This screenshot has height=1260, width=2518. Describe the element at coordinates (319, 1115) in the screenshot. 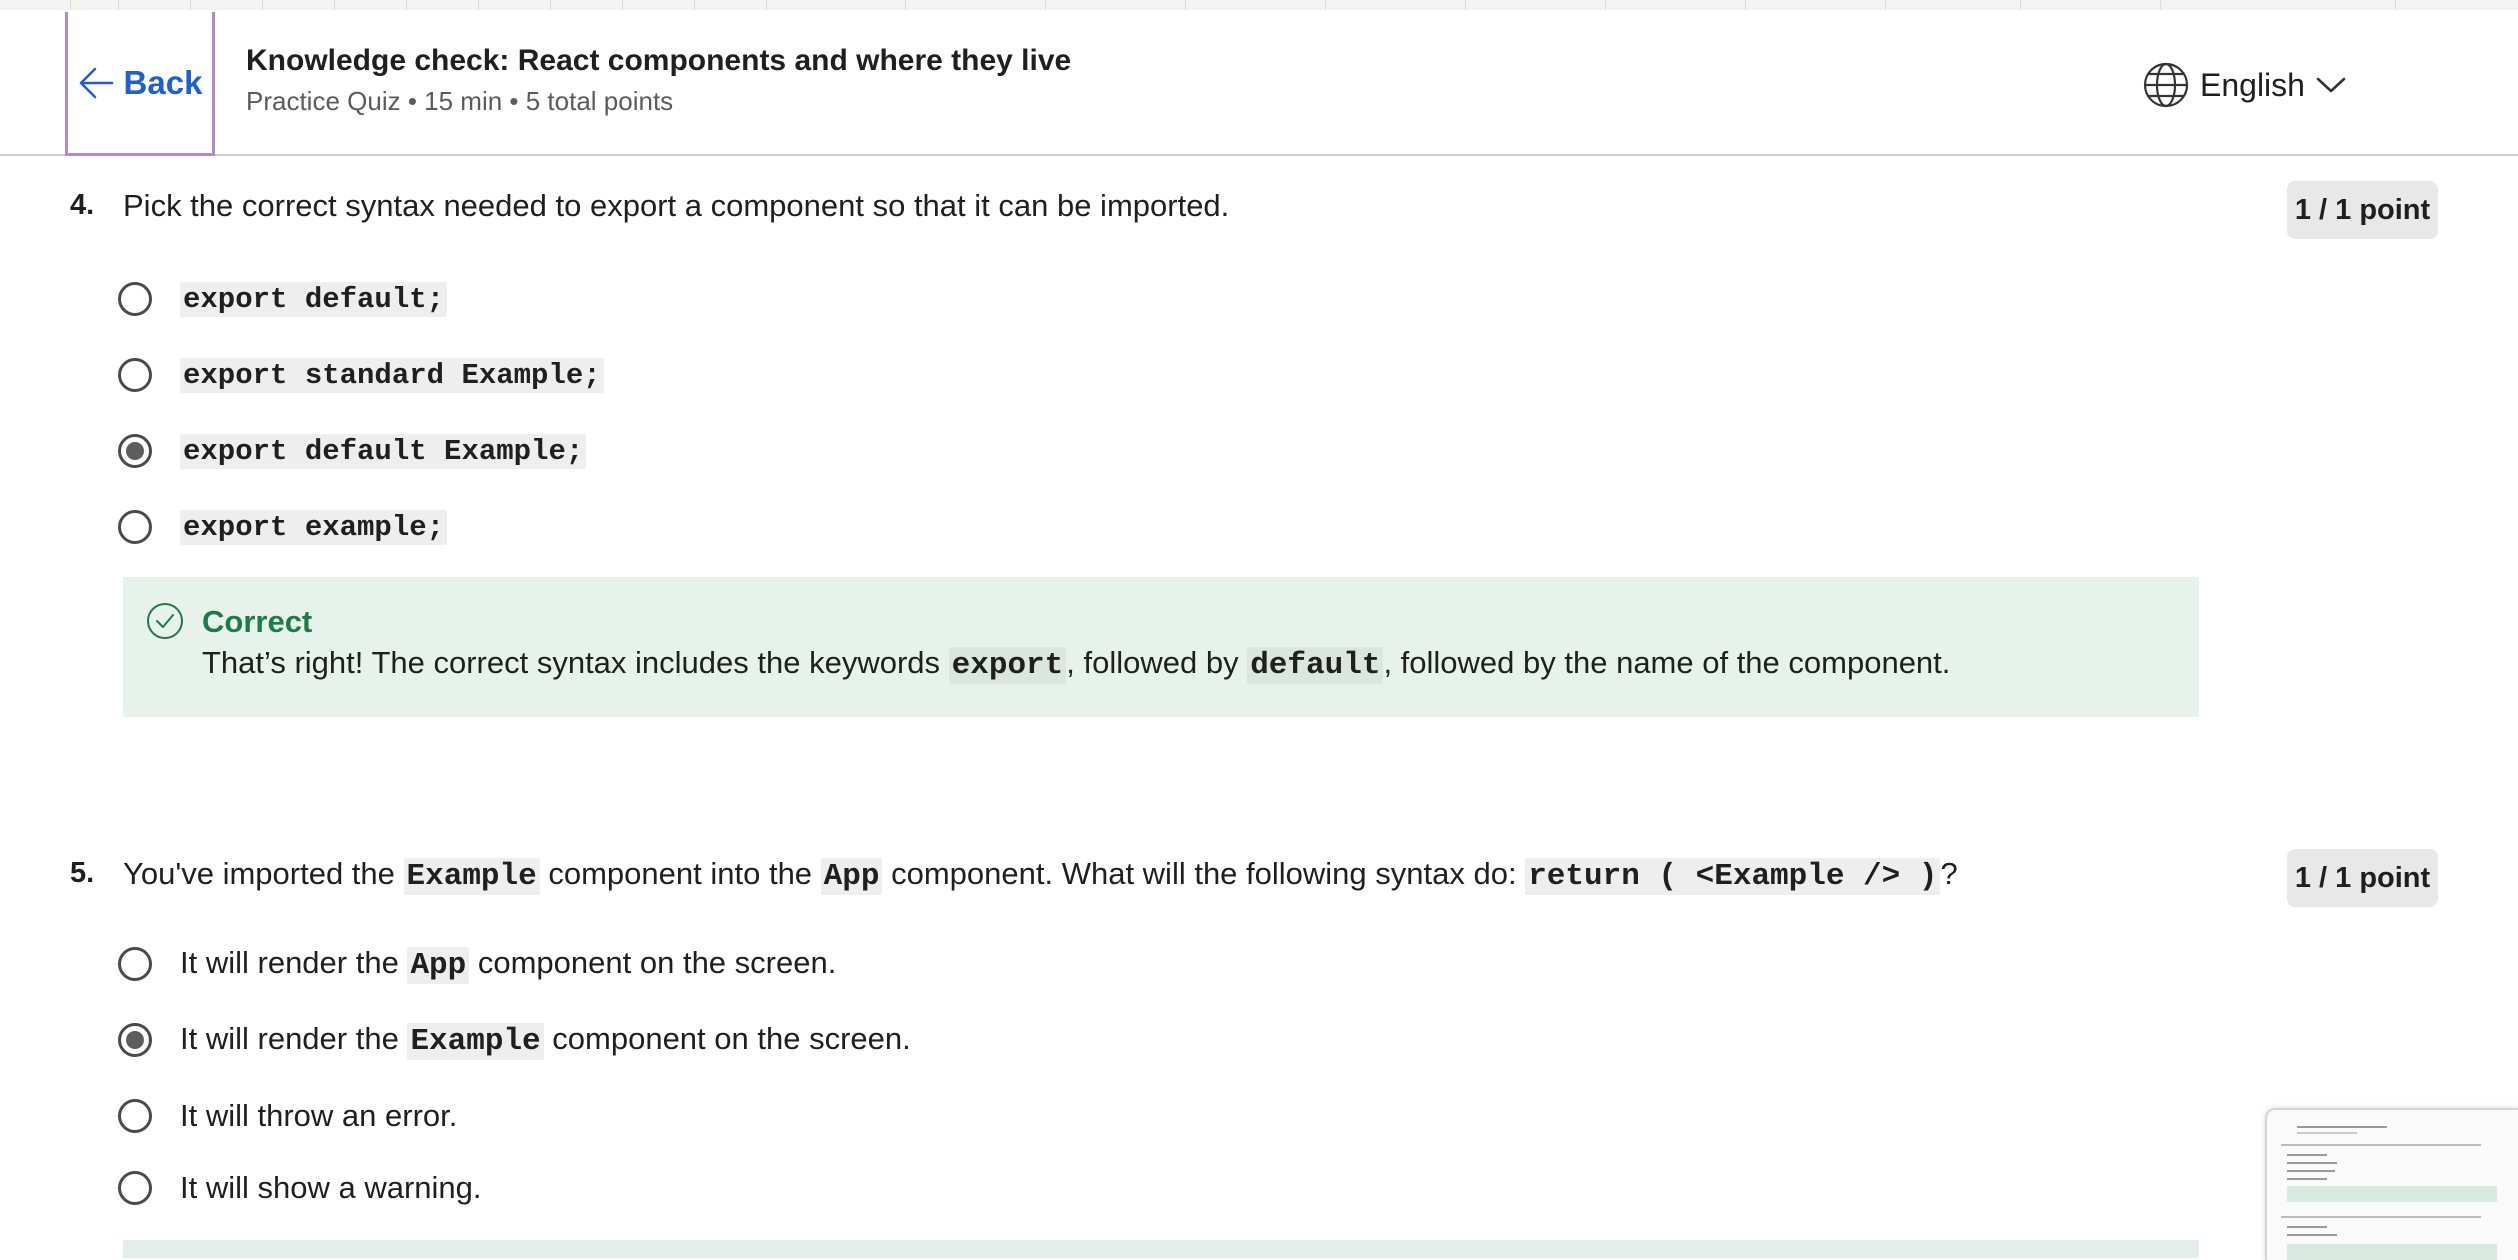

I see `option-label: It will throw an error.` at that location.